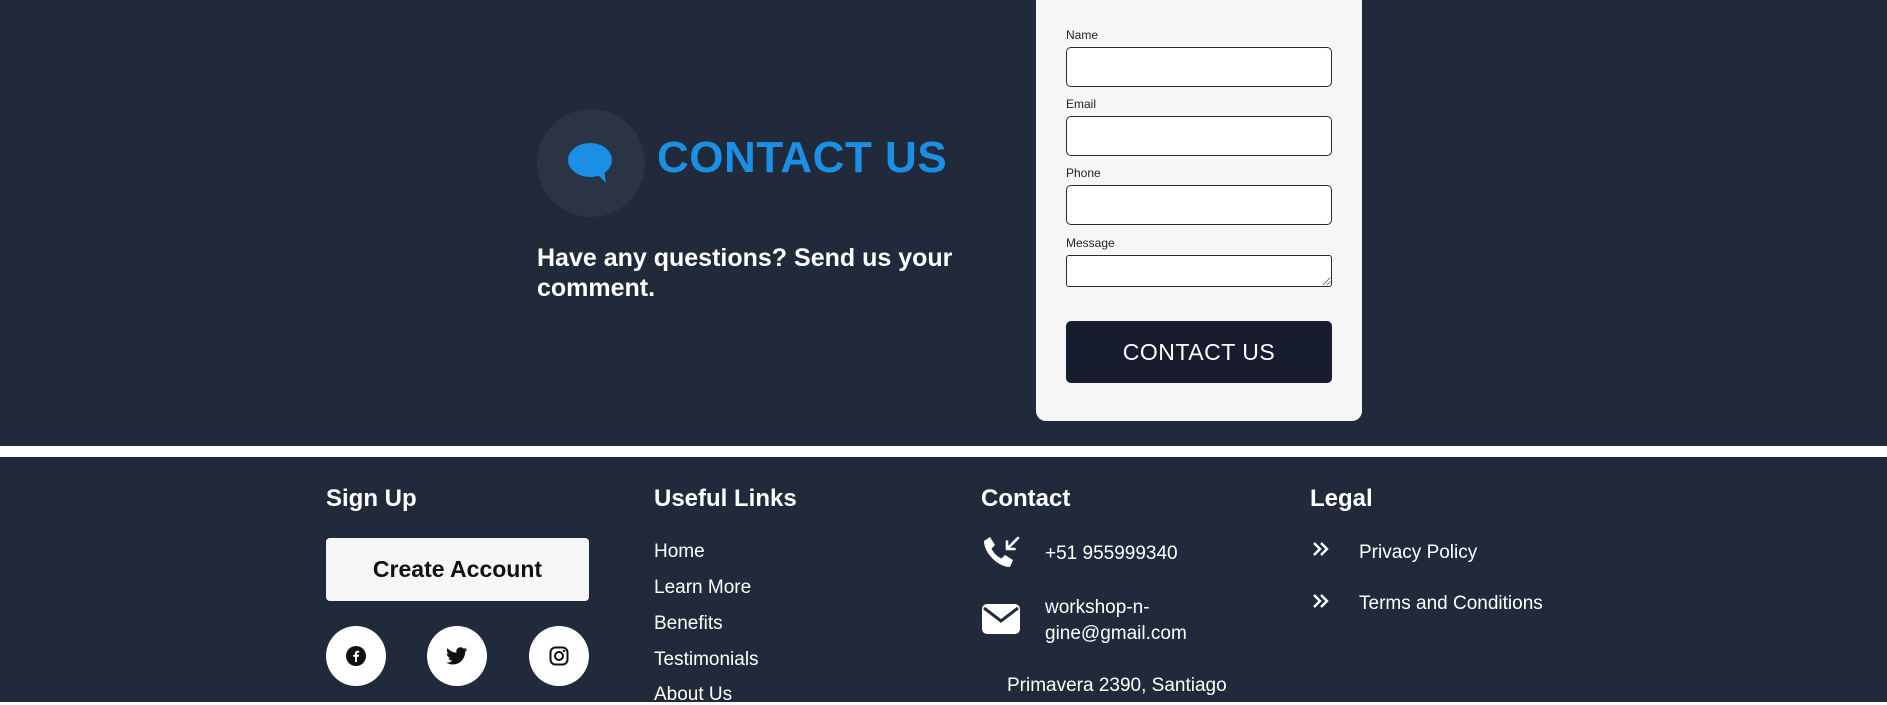  What do you see at coordinates (1199, 136) in the screenshot?
I see `email-field` at bounding box center [1199, 136].